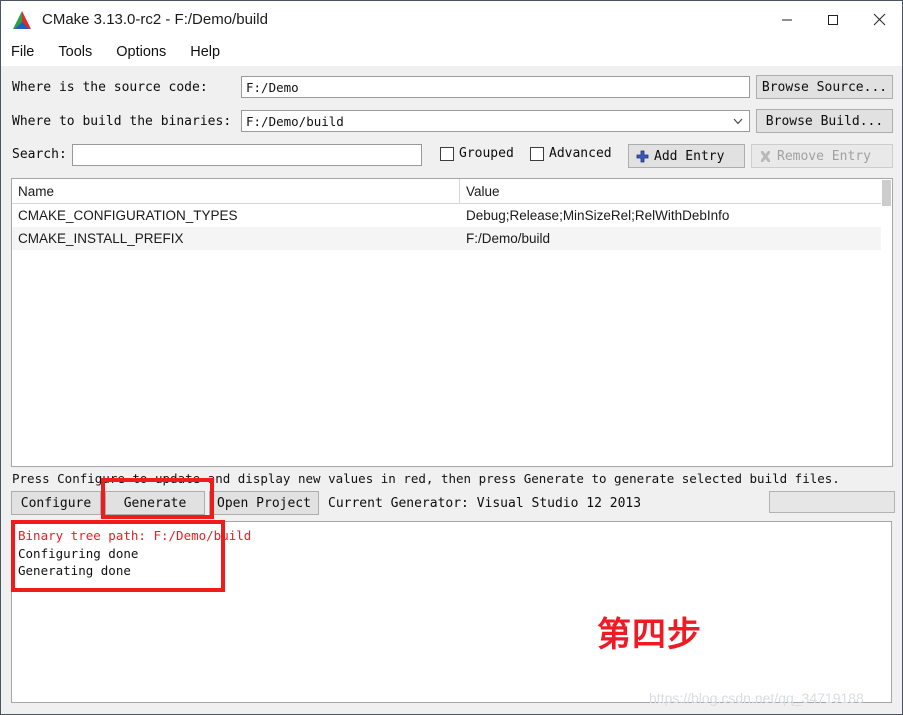 Image resolution: width=903 pixels, height=715 pixels. Describe the element at coordinates (689, 156) in the screenshot. I see `add-entry-label: Add Entry` at that location.